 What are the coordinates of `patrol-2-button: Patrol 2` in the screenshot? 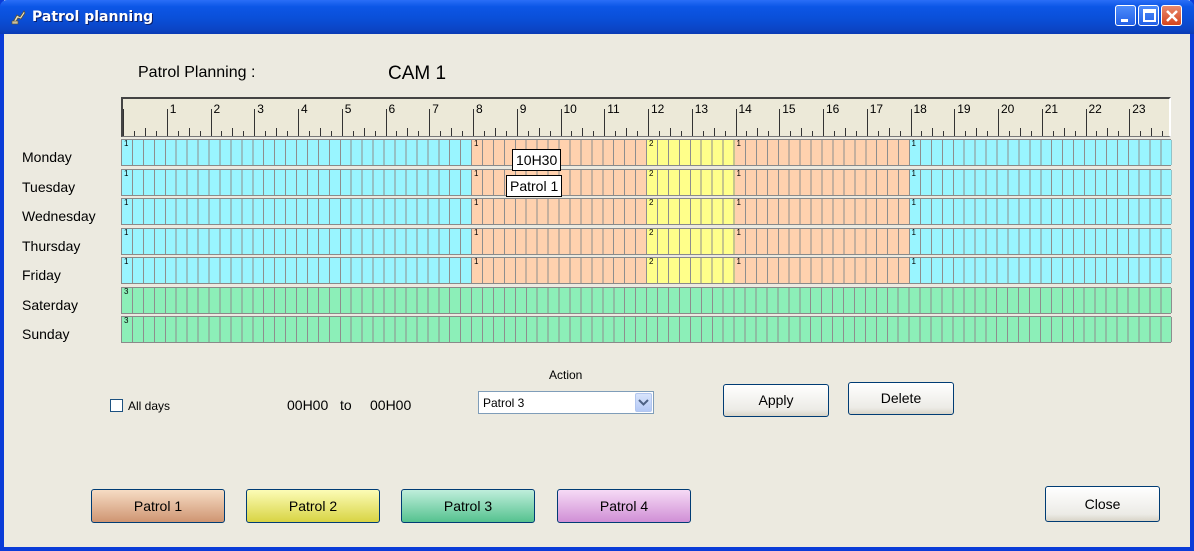 It's located at (313, 506).